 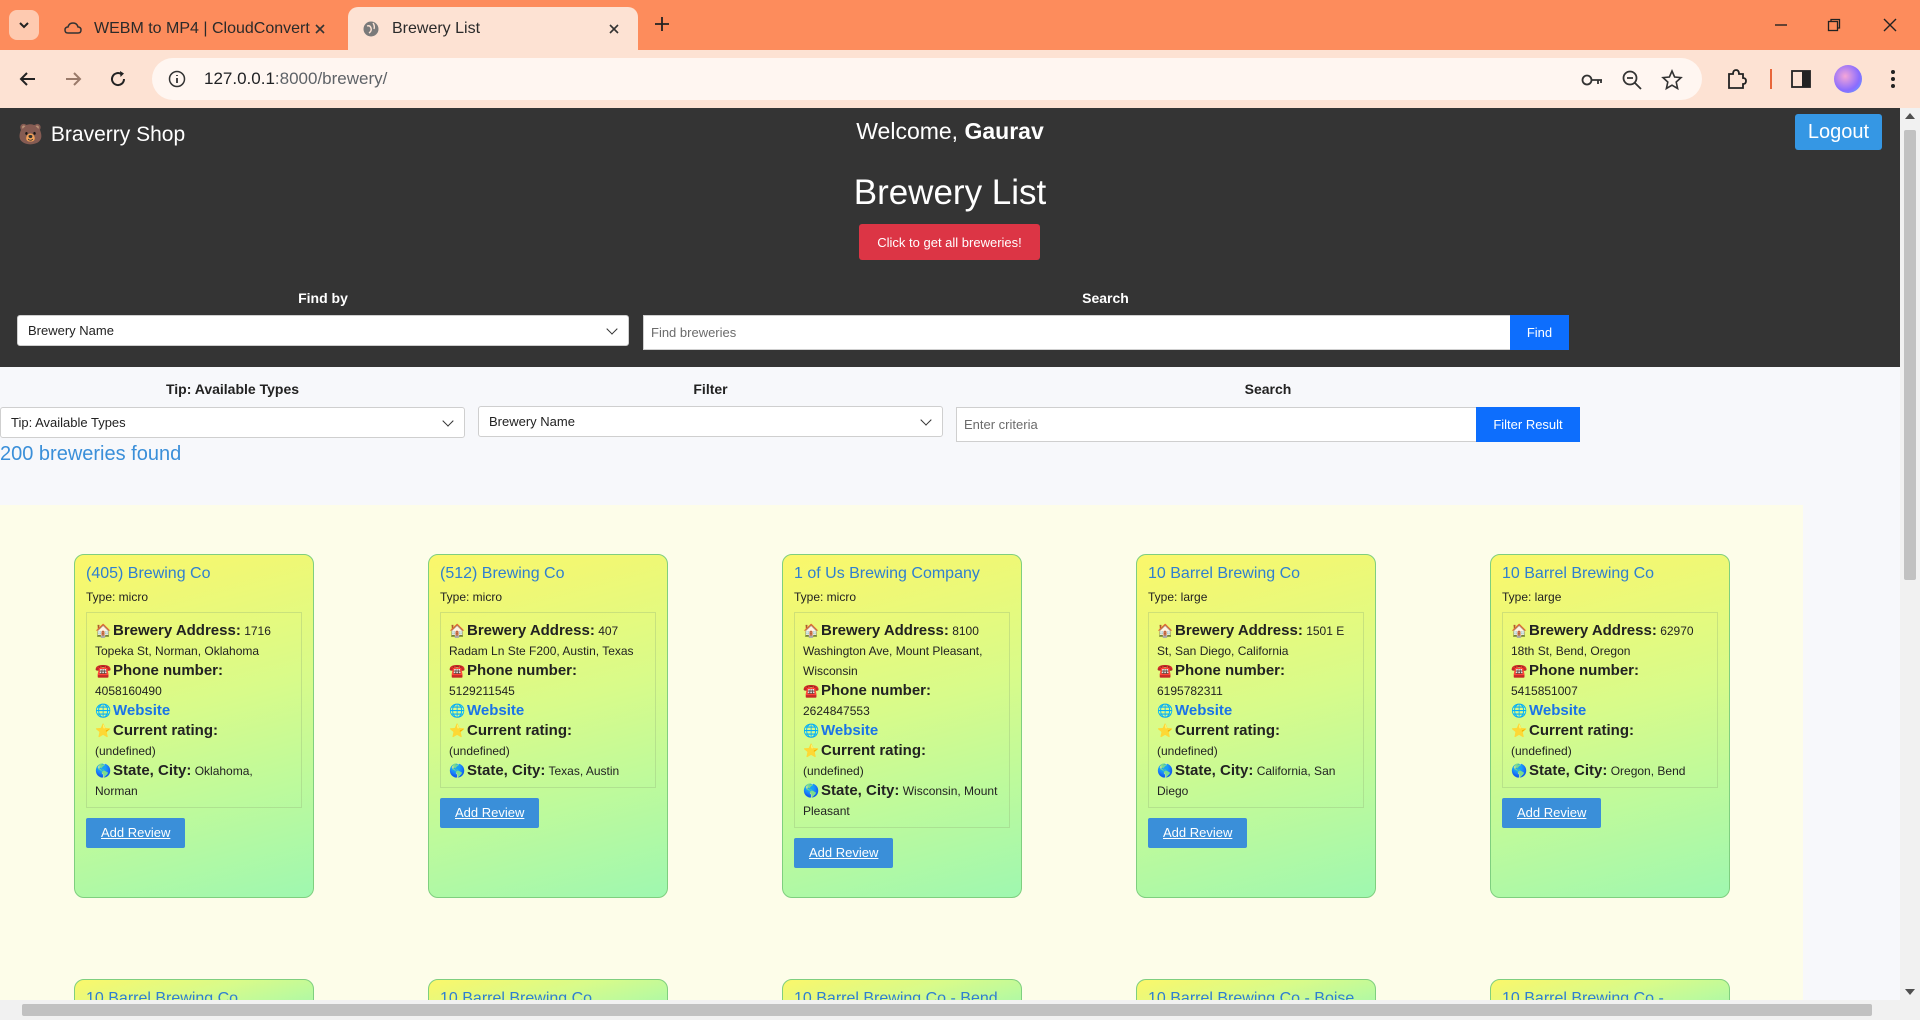 What do you see at coordinates (876, 690) in the screenshot?
I see `phone-label: Phone number:` at bounding box center [876, 690].